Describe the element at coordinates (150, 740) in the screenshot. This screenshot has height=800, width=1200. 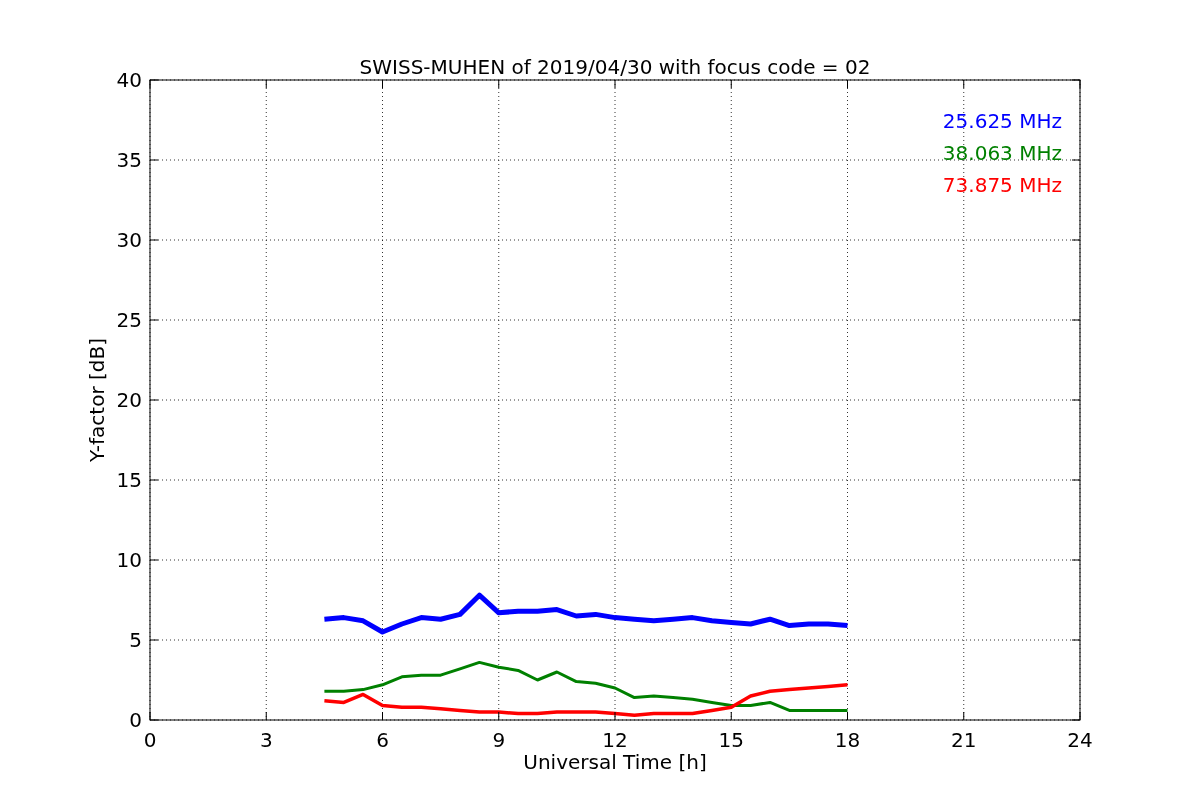
I see `x-tick-label: 0` at that location.